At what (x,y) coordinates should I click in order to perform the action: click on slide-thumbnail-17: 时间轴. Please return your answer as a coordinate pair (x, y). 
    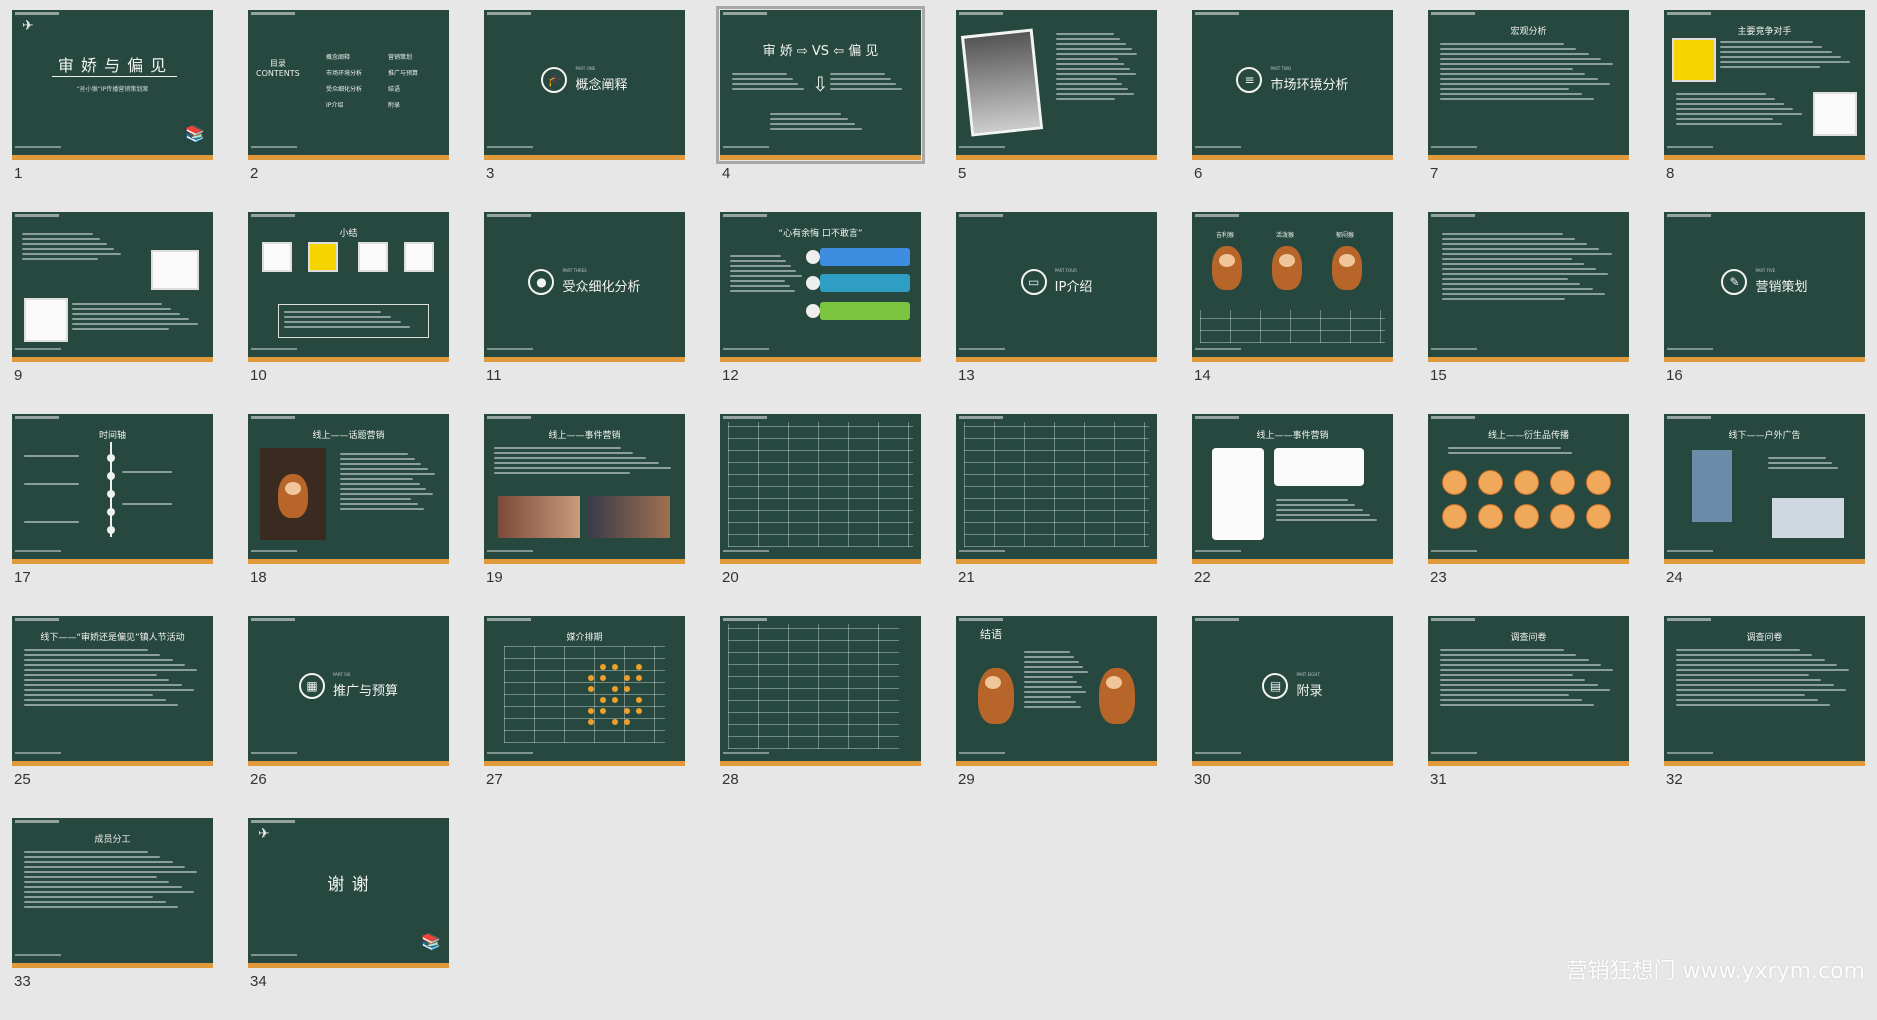
    Looking at the image, I should click on (112, 489).